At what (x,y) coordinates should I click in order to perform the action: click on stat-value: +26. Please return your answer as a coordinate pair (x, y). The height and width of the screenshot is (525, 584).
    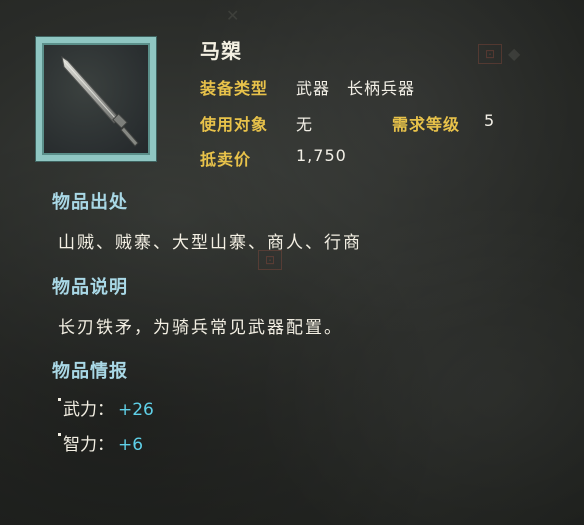
    Looking at the image, I should click on (136, 410).